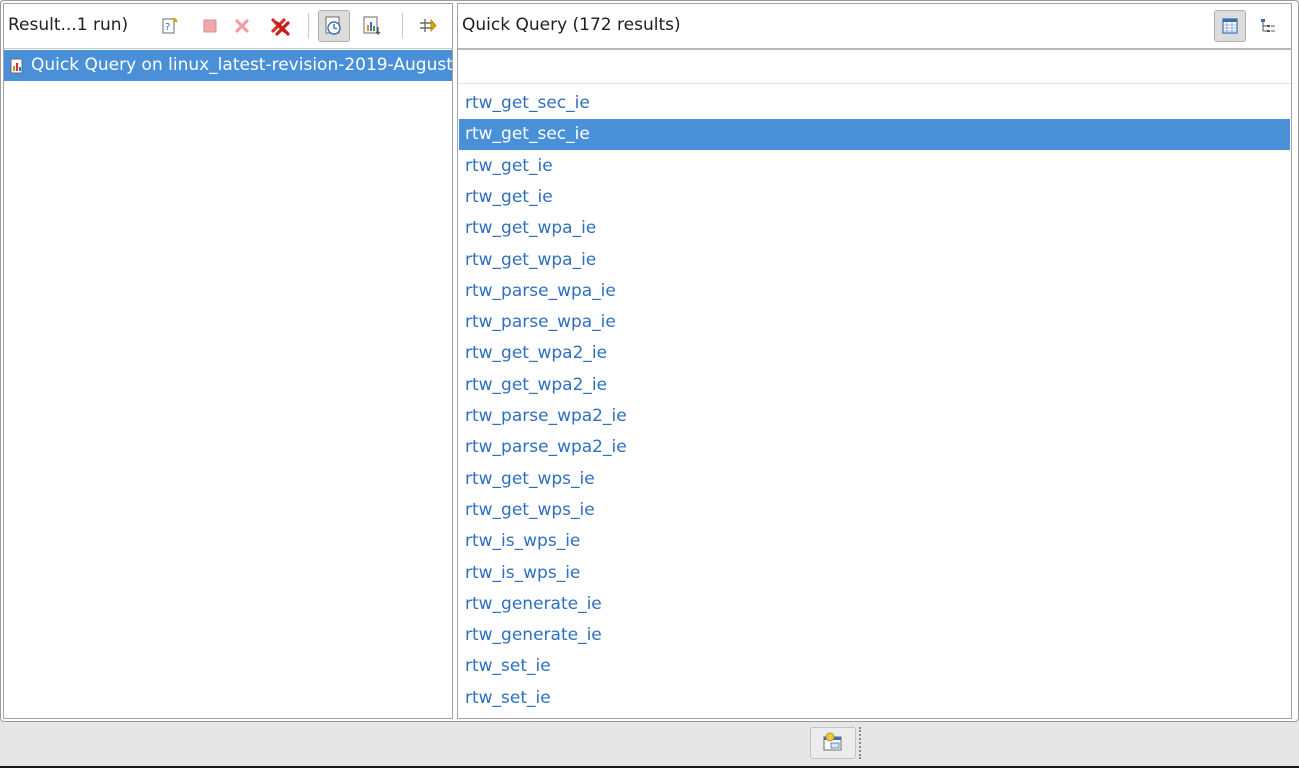  I want to click on query-results-header: Quick Query (172 results), so click(874, 27).